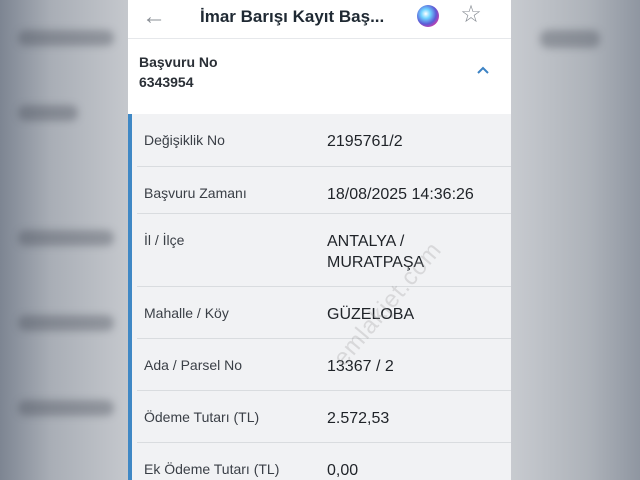 This screenshot has width=640, height=480. What do you see at coordinates (343, 470) in the screenshot?
I see `detail-value: 0,00` at bounding box center [343, 470].